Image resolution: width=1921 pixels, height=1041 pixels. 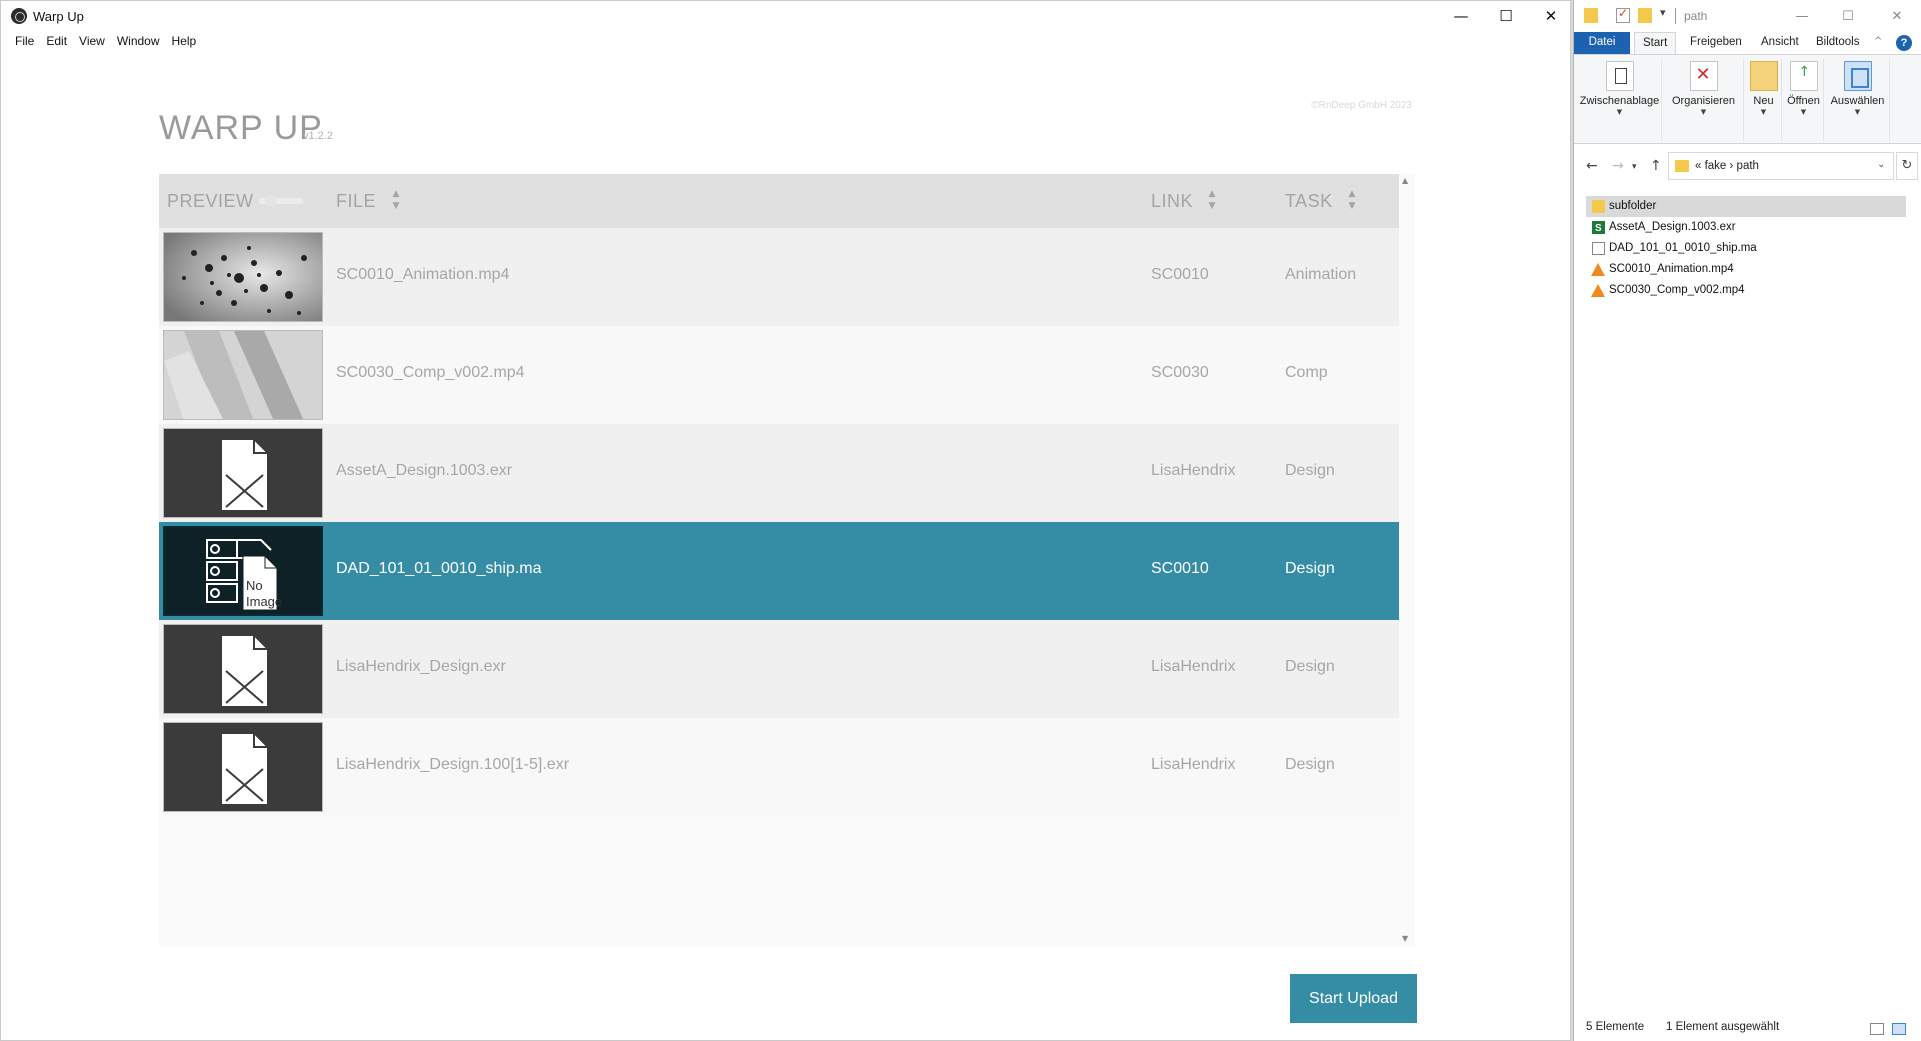 I want to click on column-header-link: LINK, so click(x=1172, y=201).